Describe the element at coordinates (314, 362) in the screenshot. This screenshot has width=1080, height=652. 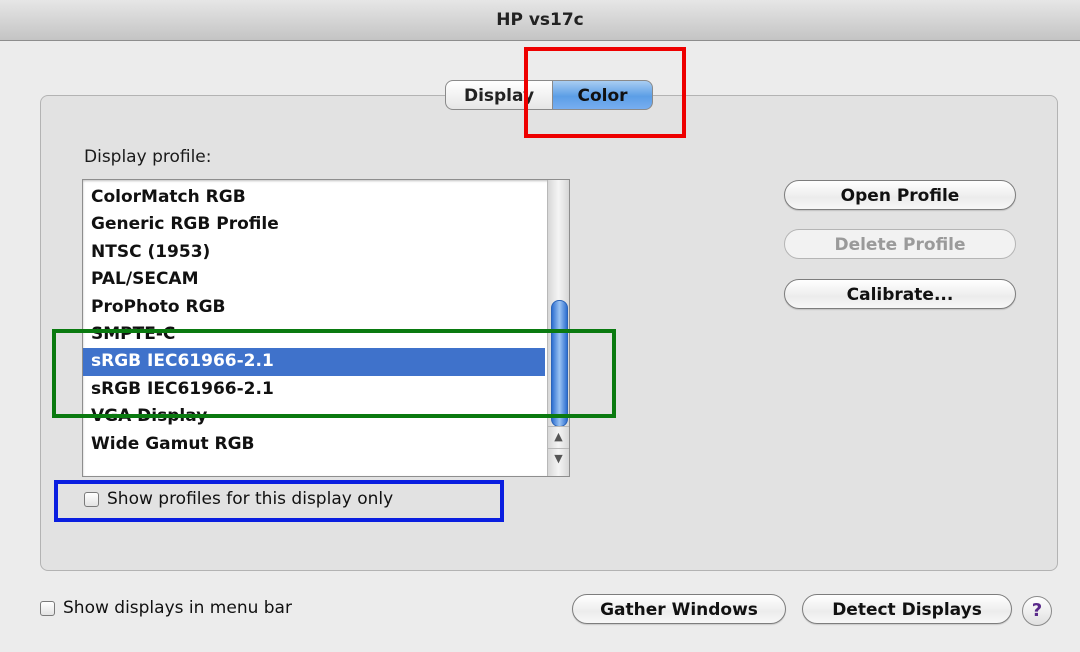
I see `profile-item-selected: sRGB IEC61966-2.1` at that location.